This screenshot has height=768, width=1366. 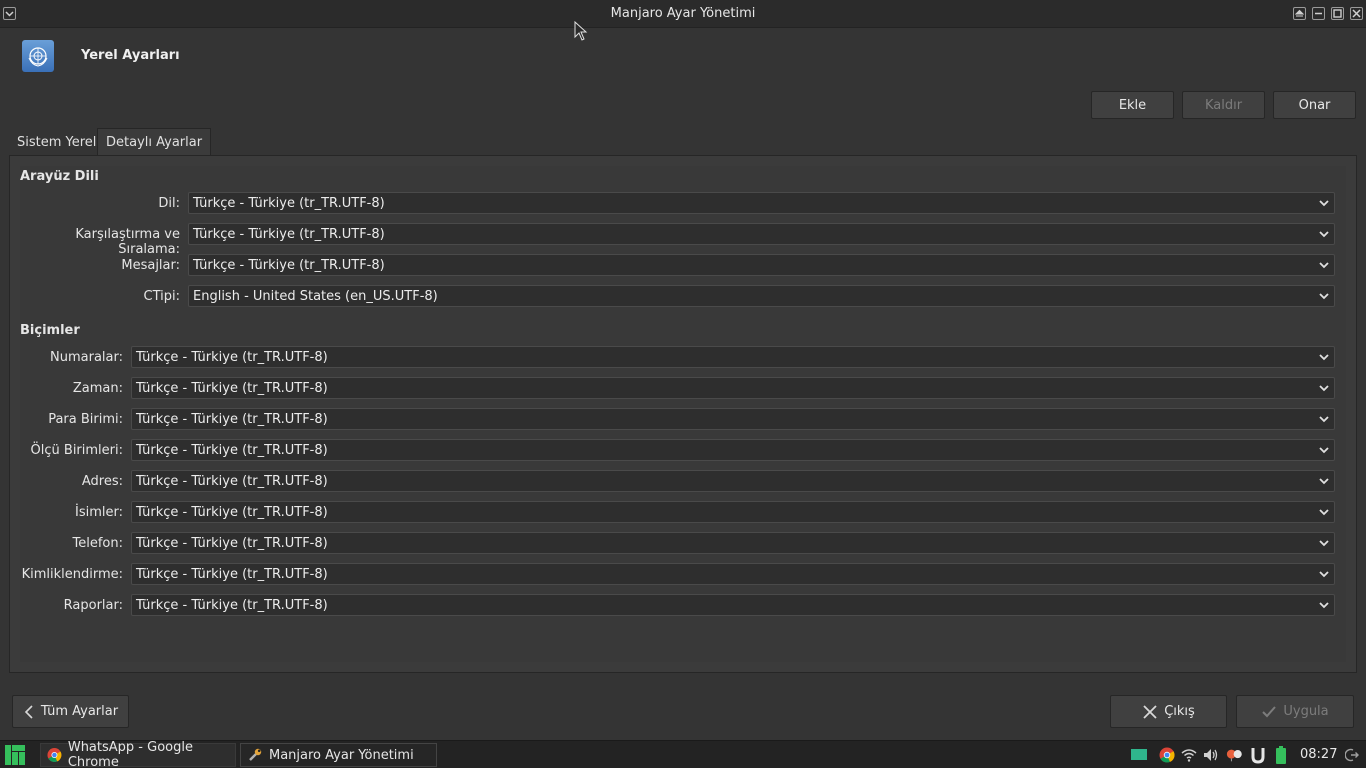 I want to click on select-messages: Türkçe - Türkiye (tr_TR.UTF-8), so click(x=761, y=265).